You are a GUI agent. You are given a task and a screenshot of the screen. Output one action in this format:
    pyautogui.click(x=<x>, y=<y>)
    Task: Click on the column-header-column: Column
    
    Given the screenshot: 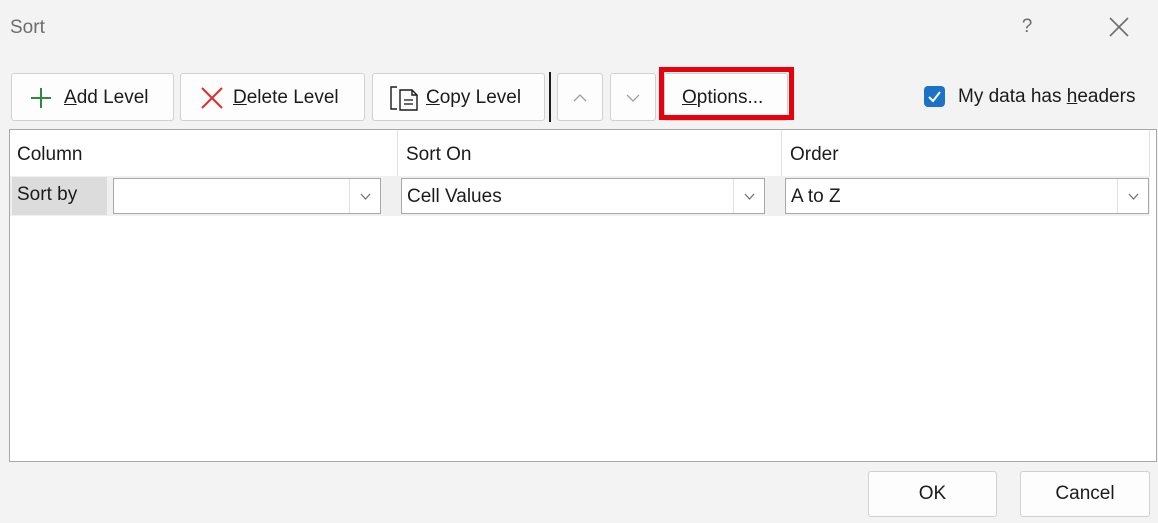 What is the action you would take?
    pyautogui.click(x=50, y=154)
    